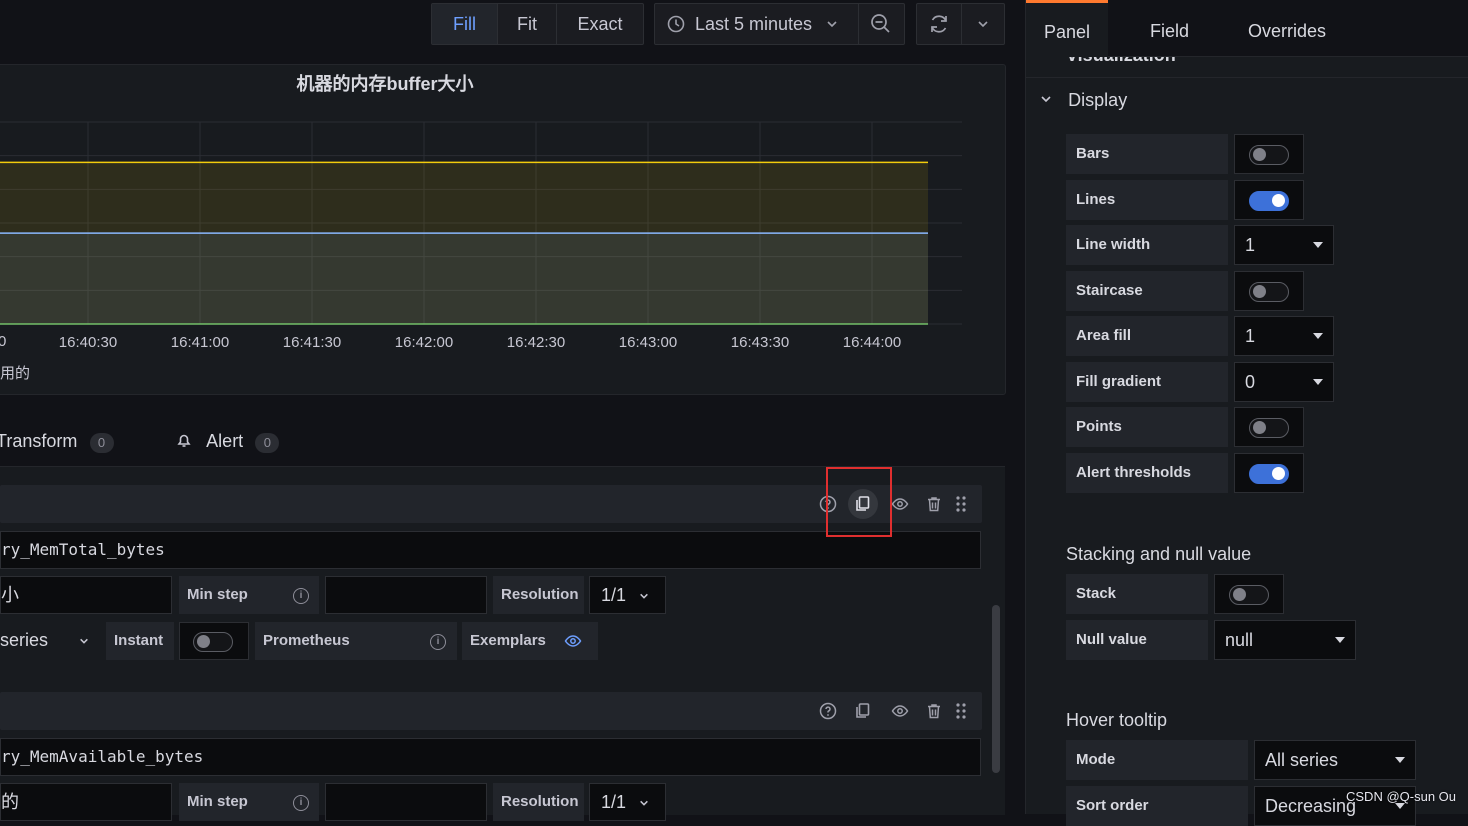  I want to click on x-tick-label: 16:40:30, so click(88, 342).